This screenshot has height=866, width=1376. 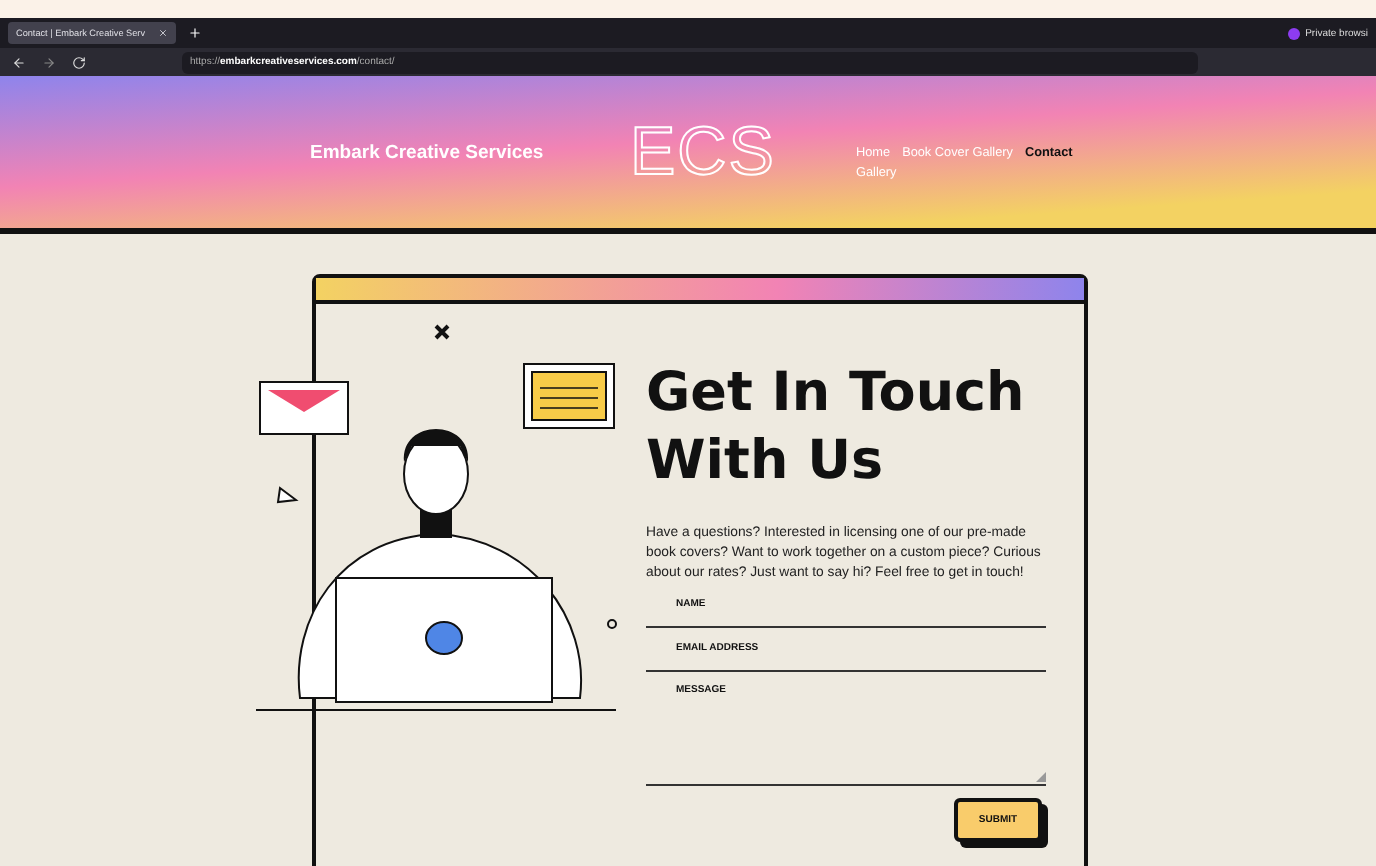 I want to click on back-button, so click(x=19, y=62).